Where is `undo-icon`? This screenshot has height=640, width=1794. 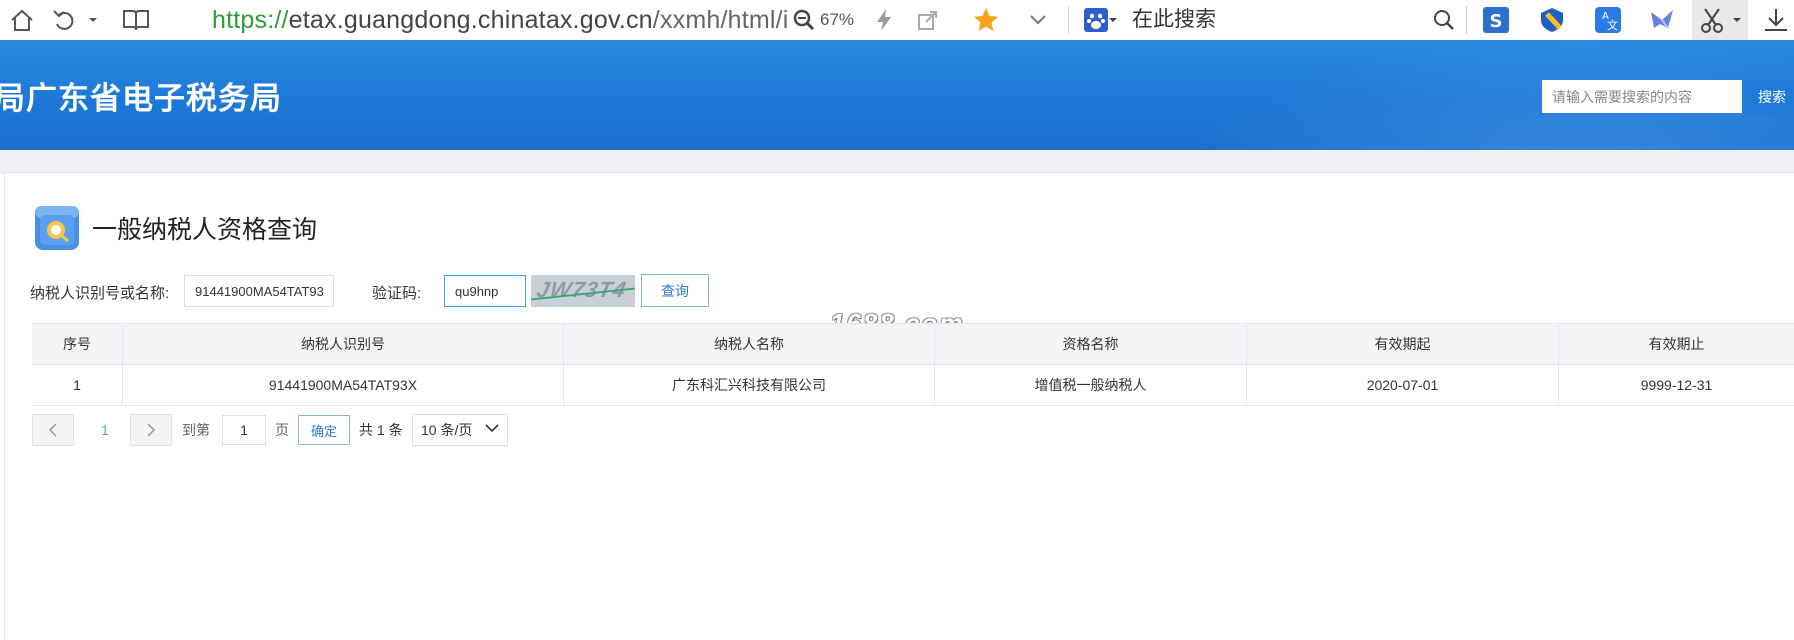 undo-icon is located at coordinates (64, 20).